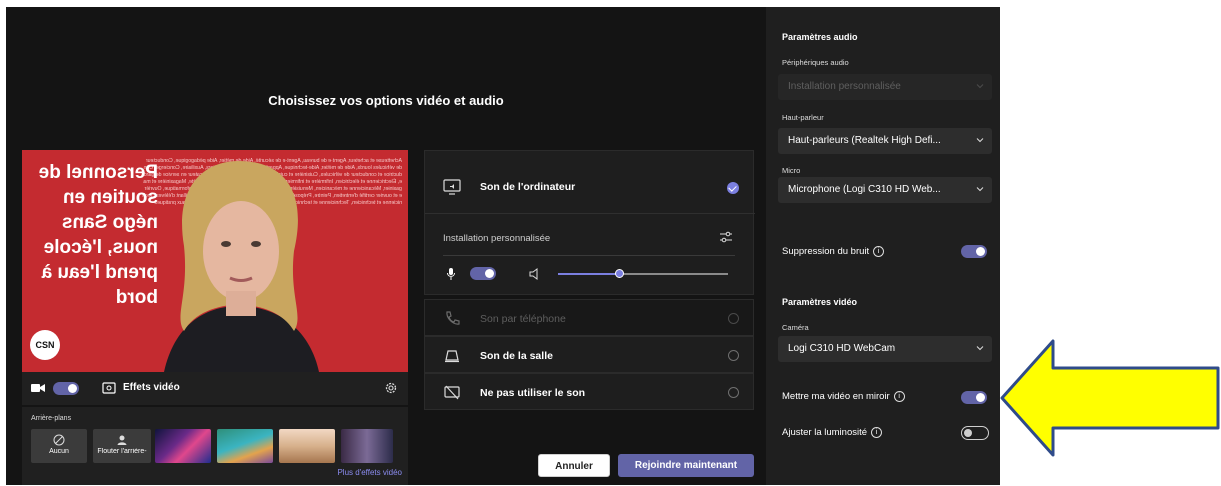 The image size is (1221, 486). Describe the element at coordinates (109, 388) in the screenshot. I see `video-effects-icon` at that location.